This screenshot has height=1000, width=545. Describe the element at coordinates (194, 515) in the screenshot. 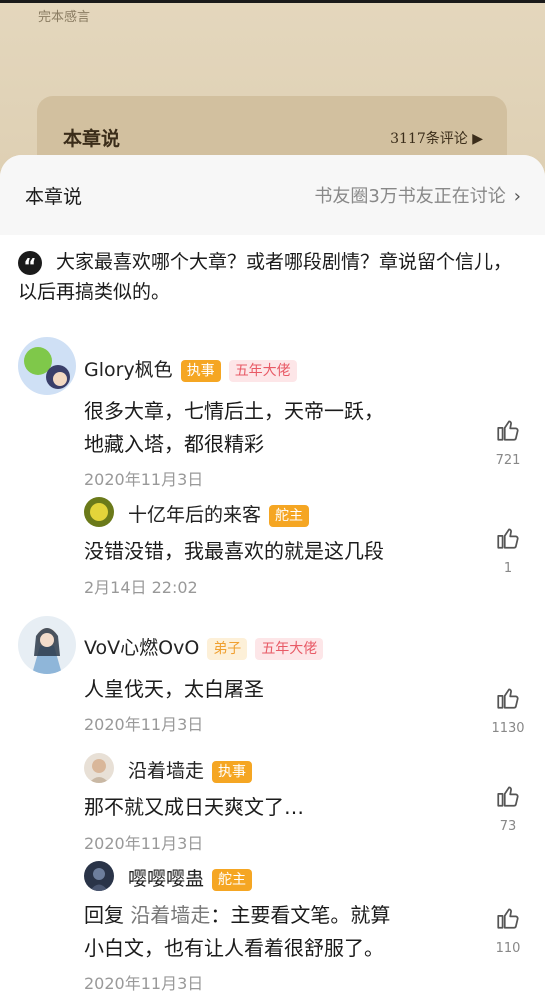

I see `comment-author-name: 十亿年后的来客` at that location.